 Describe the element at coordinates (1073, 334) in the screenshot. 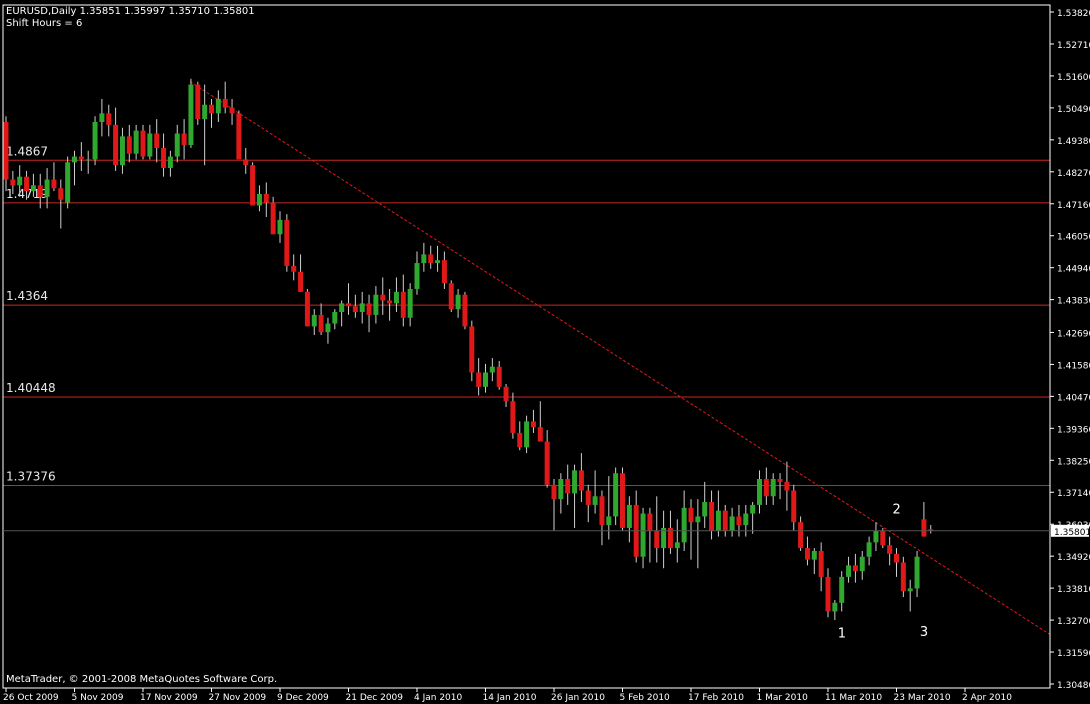

I see `y-tick-label: 1.42690` at that location.